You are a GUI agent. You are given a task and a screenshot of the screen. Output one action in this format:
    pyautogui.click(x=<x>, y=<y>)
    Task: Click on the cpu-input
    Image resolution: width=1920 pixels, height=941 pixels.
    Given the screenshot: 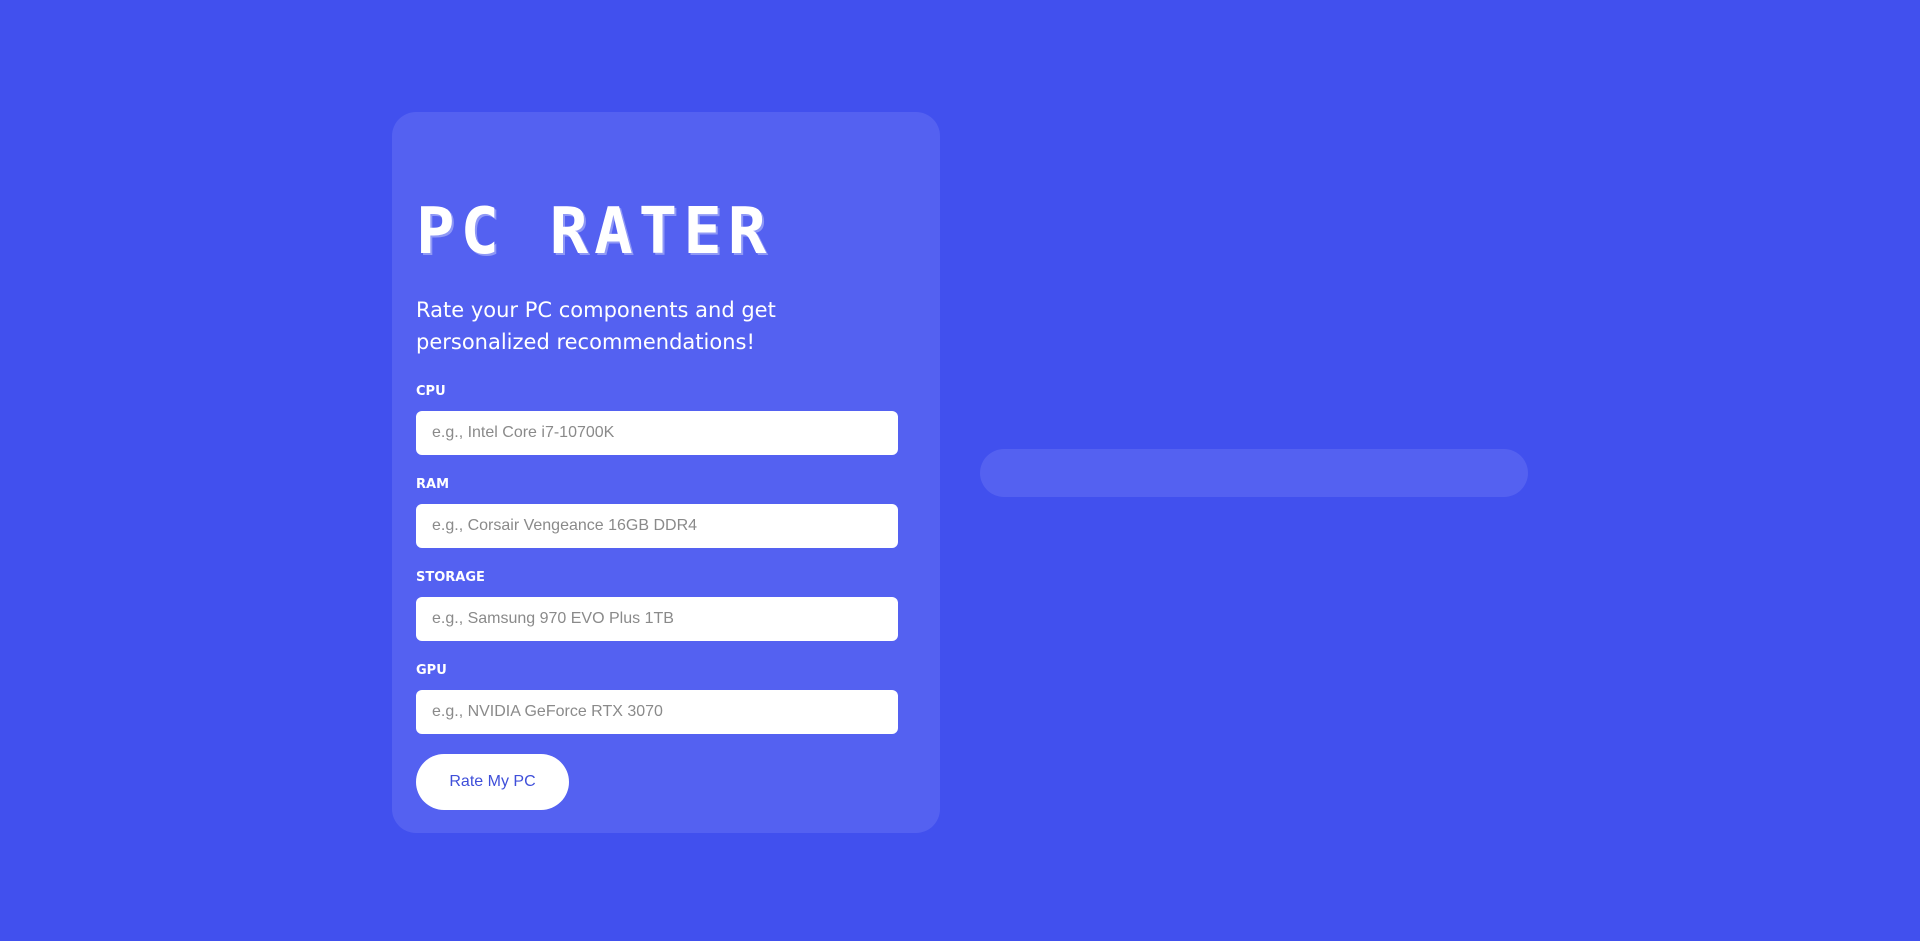 What is the action you would take?
    pyautogui.click(x=657, y=433)
    